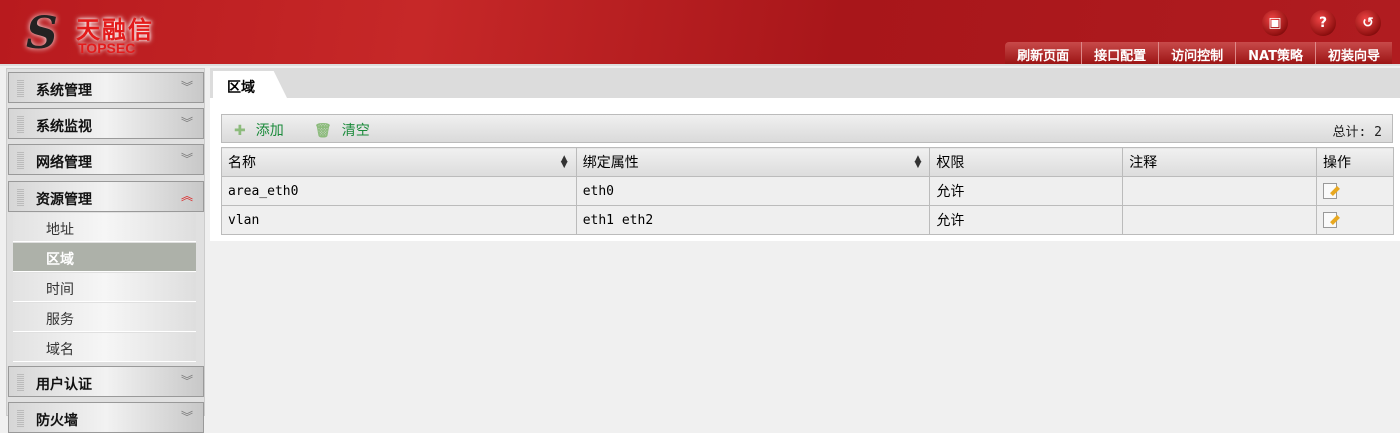  What do you see at coordinates (753, 191) in the screenshot?
I see `cell-binding: eth0` at bounding box center [753, 191].